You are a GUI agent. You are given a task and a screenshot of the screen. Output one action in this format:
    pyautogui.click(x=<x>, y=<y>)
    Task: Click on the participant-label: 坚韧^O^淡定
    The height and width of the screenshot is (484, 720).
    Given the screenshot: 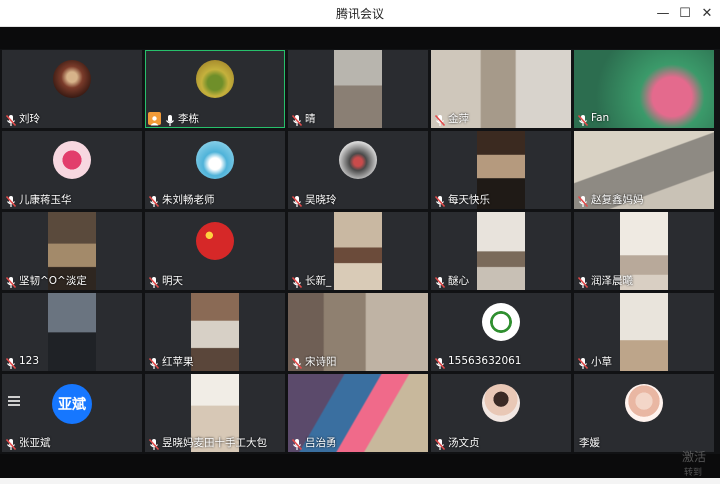 What is the action you would take?
    pyautogui.click(x=46, y=280)
    